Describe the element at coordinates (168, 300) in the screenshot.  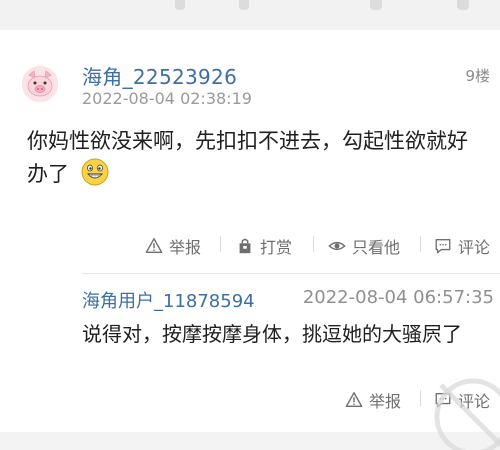
I see `reply-username: 海角用户_11878594` at that location.